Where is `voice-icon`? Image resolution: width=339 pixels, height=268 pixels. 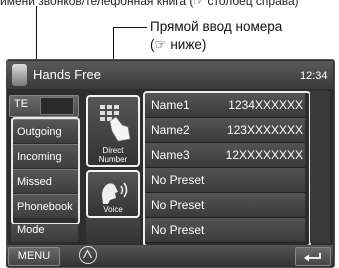 voice-icon is located at coordinates (115, 193).